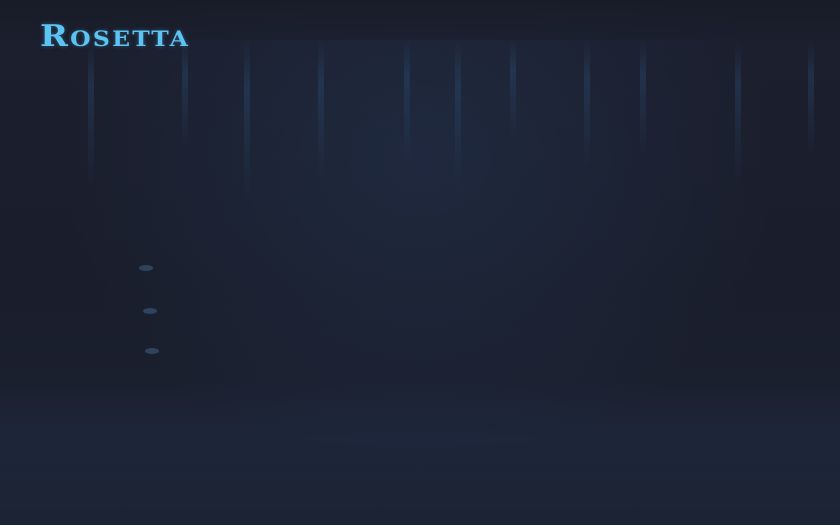  What do you see at coordinates (115, 36) in the screenshot?
I see `app-logo: Rosetta` at bounding box center [115, 36].